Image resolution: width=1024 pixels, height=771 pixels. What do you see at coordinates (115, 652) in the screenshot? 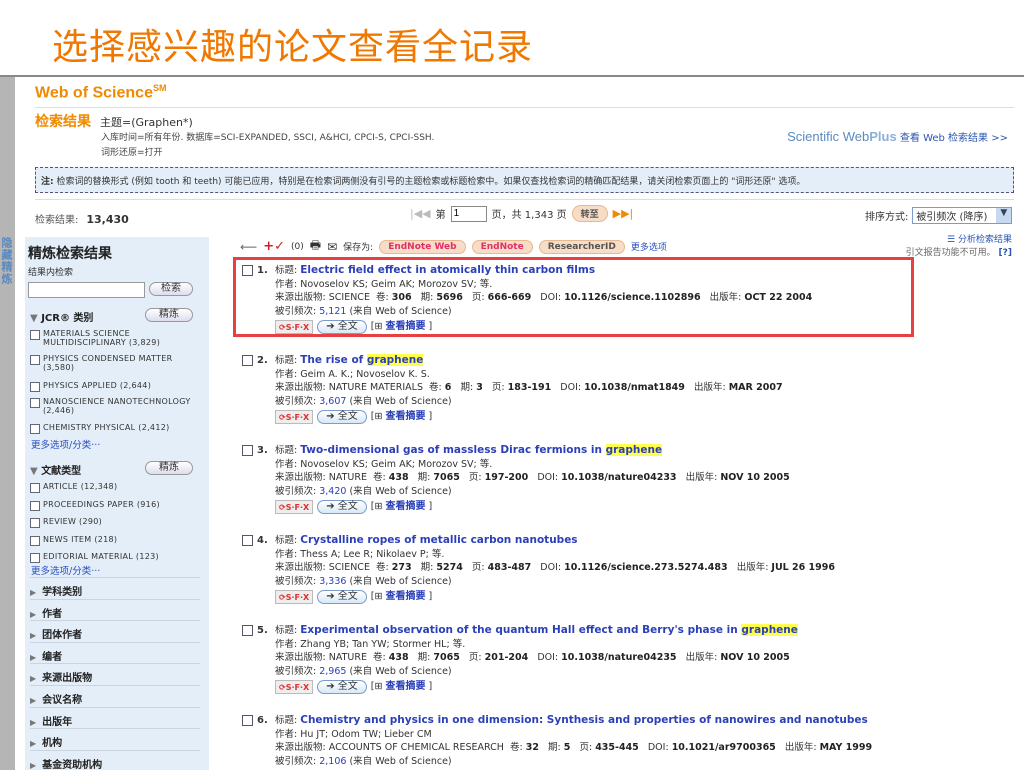
I see `facet-item: ▶ 编者` at bounding box center [115, 652].